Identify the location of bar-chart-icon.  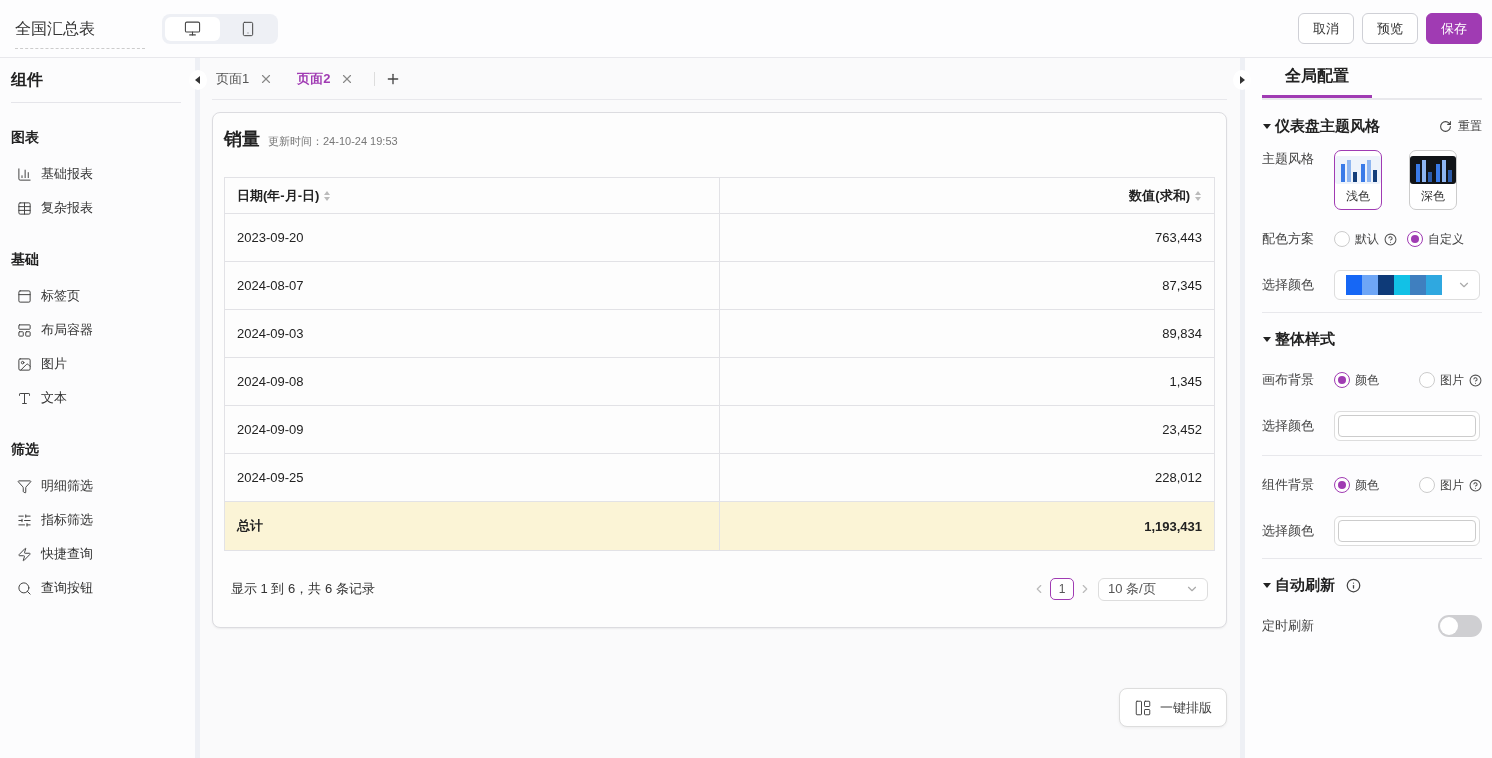
(24, 174).